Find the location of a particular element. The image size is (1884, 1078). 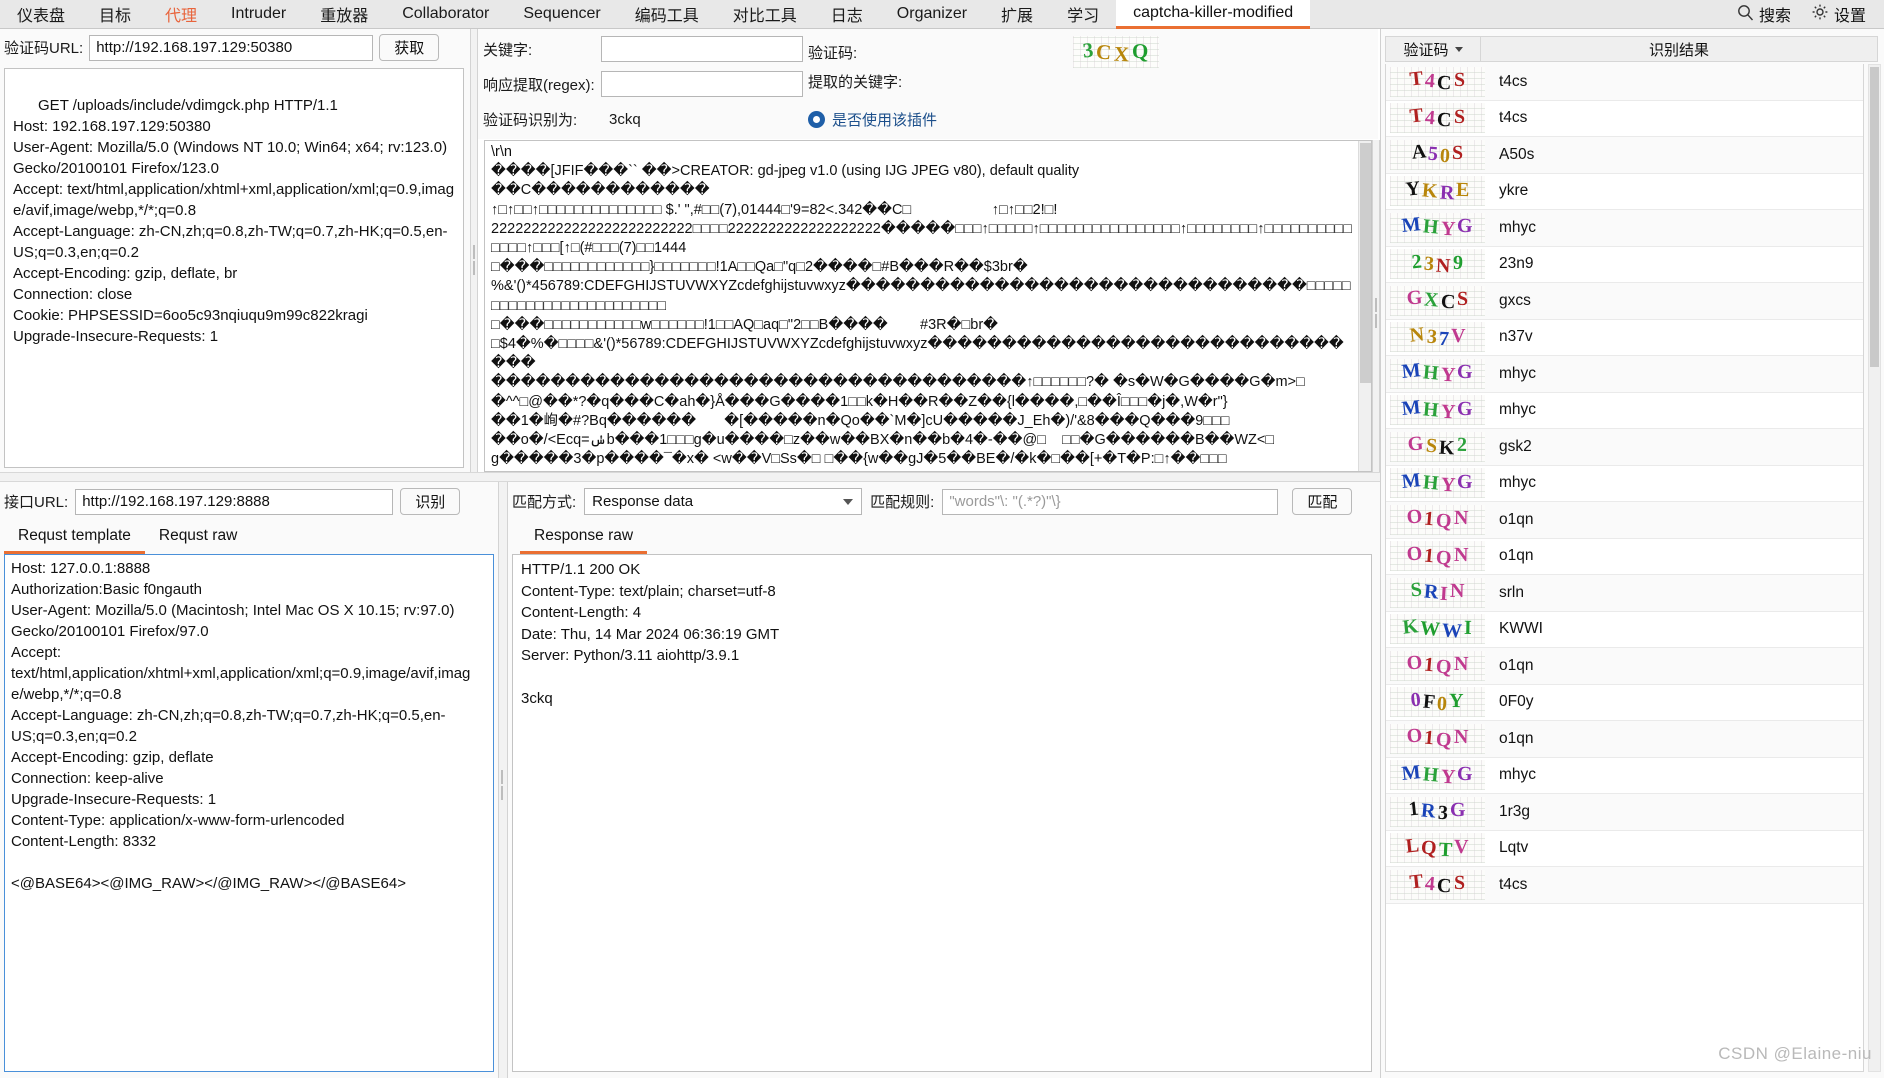

match-rule-input is located at coordinates (1110, 501).